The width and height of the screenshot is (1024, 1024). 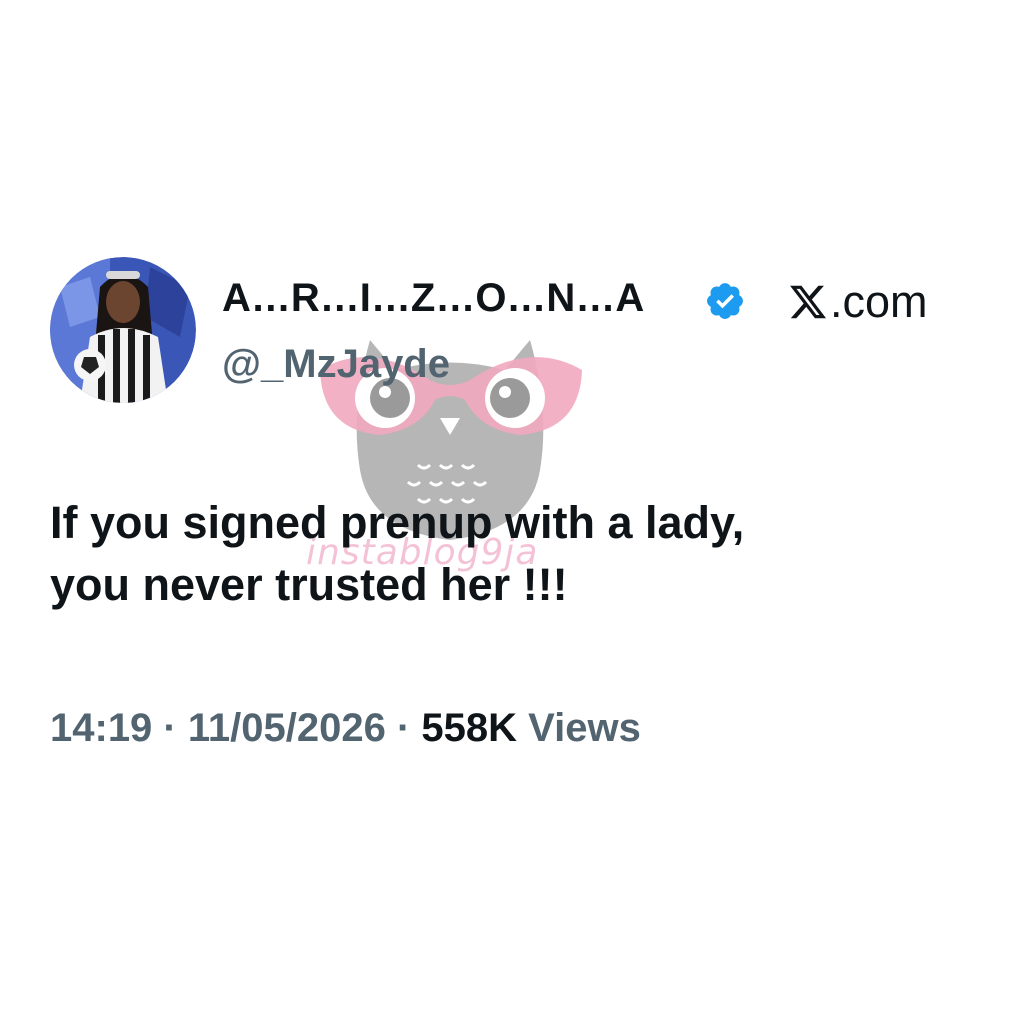 What do you see at coordinates (808, 302) in the screenshot?
I see `x-logo-icon` at bounding box center [808, 302].